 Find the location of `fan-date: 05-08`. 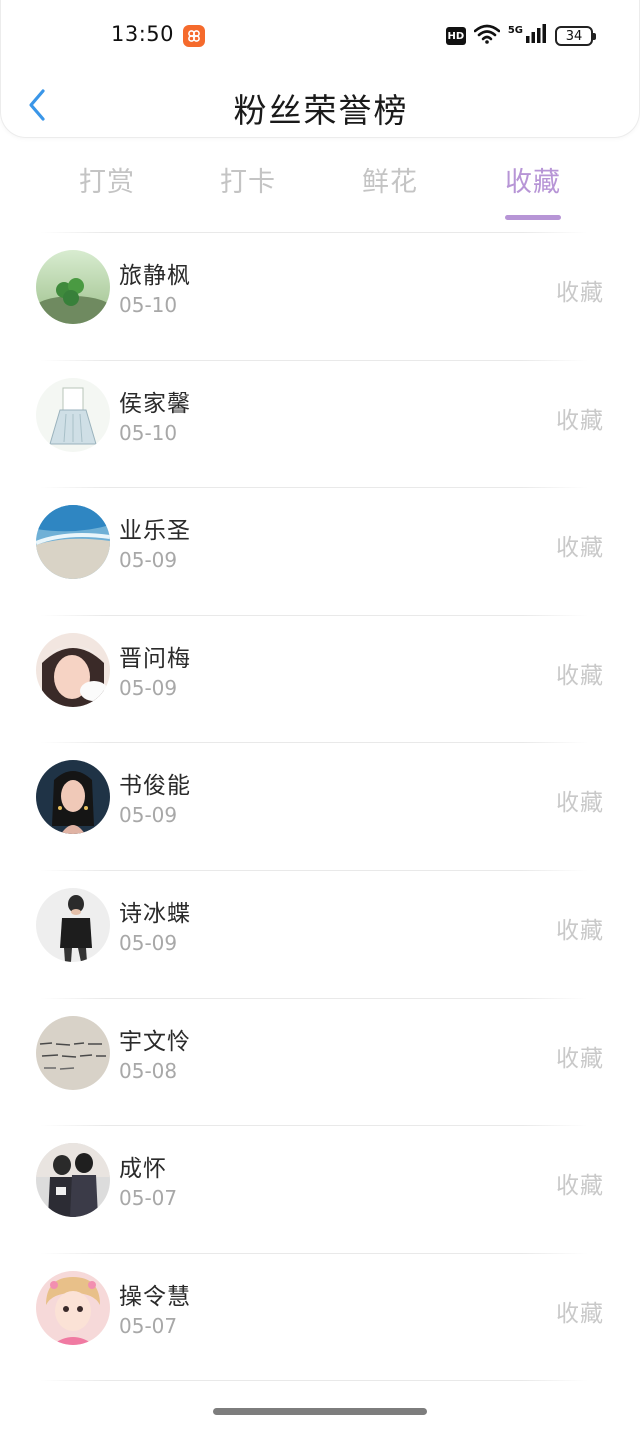

fan-date: 05-08 is located at coordinates (148, 1070).